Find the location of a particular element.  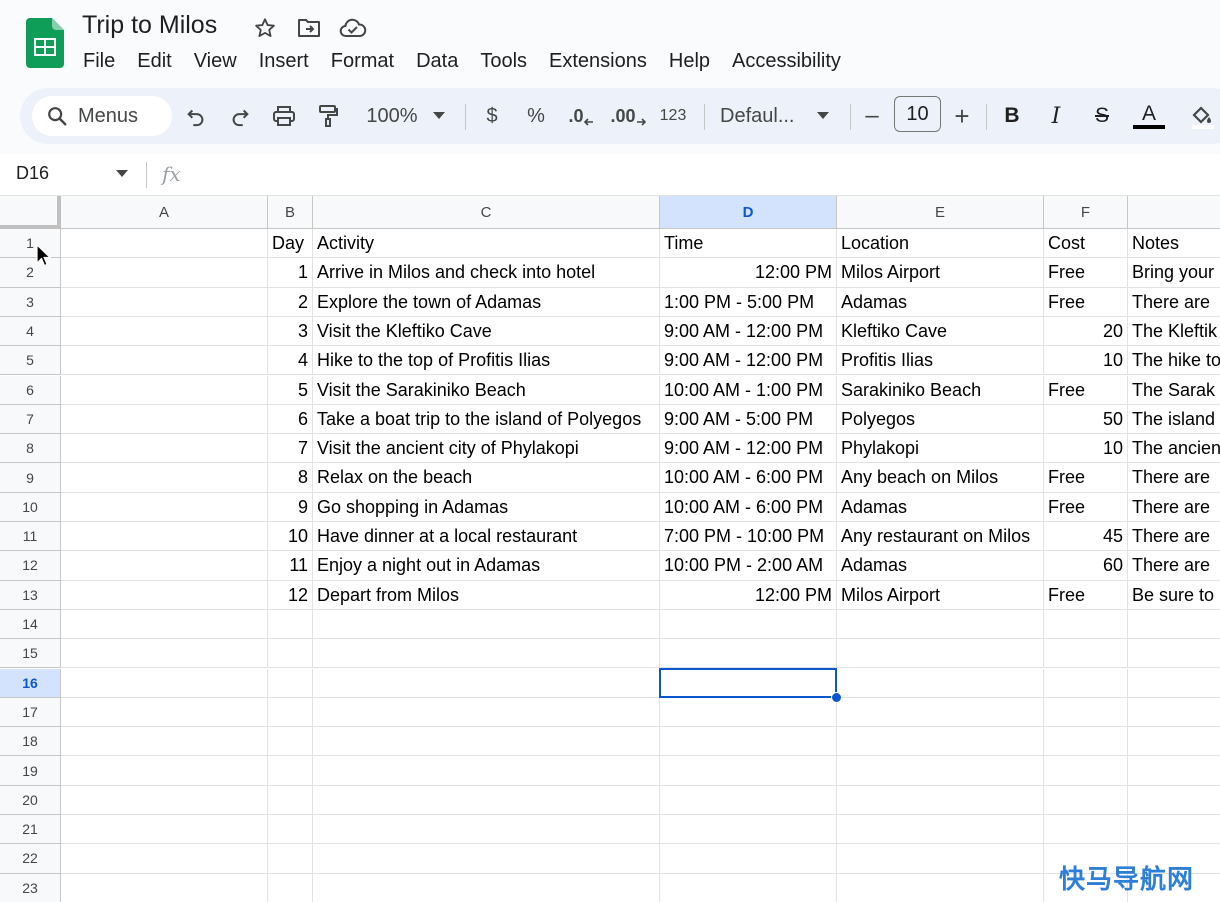

row-header-13: 13 is located at coordinates (30, 595).